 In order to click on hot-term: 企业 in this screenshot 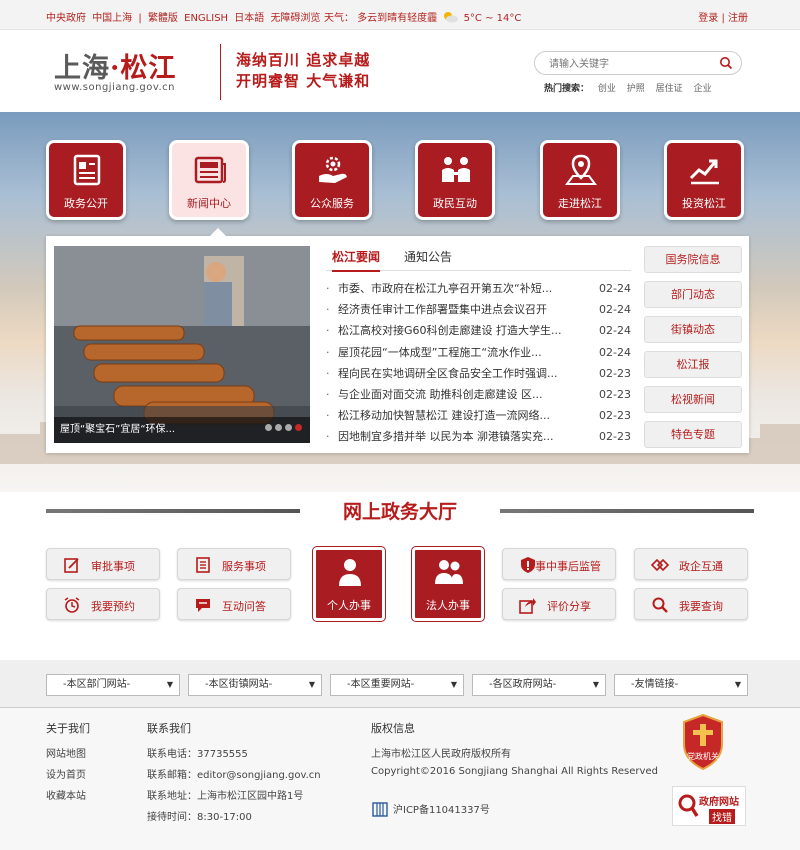, I will do `click(703, 89)`.